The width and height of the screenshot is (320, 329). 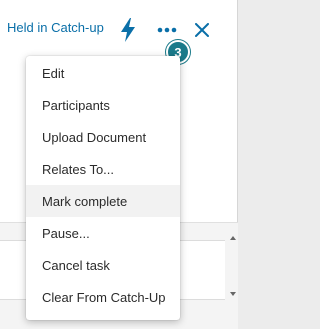 I want to click on menu-item-edit: Edit, so click(x=103, y=73).